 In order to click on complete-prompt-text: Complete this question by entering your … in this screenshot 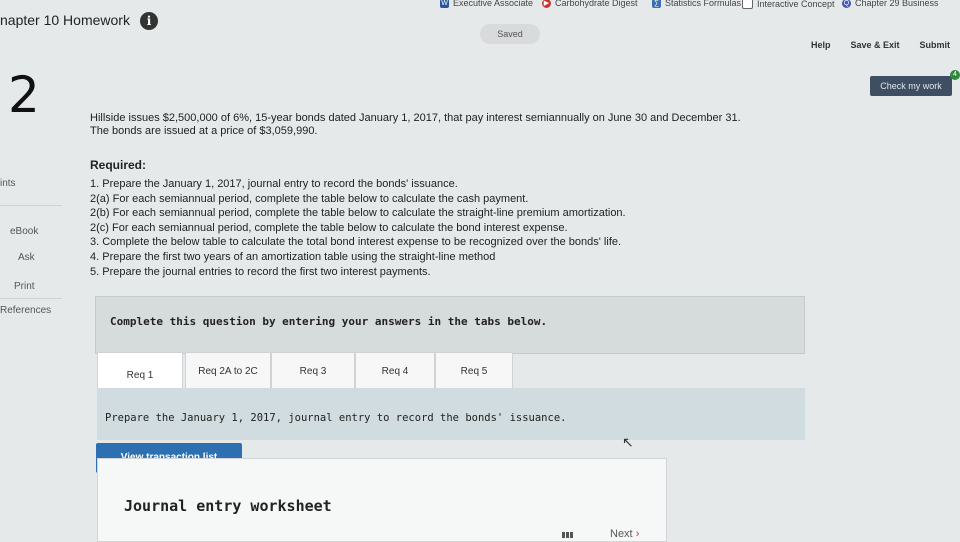, I will do `click(329, 321)`.